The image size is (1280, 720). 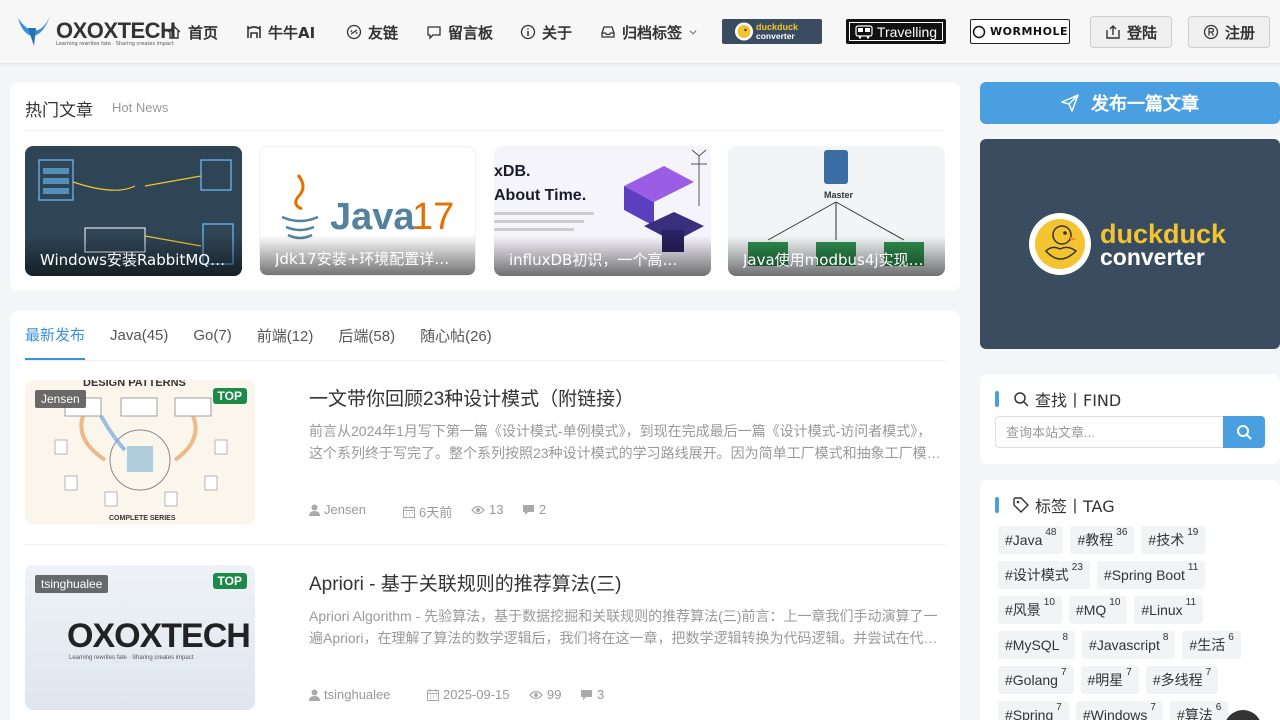 I want to click on tag-item: #Java 48, so click(x=1031, y=540).